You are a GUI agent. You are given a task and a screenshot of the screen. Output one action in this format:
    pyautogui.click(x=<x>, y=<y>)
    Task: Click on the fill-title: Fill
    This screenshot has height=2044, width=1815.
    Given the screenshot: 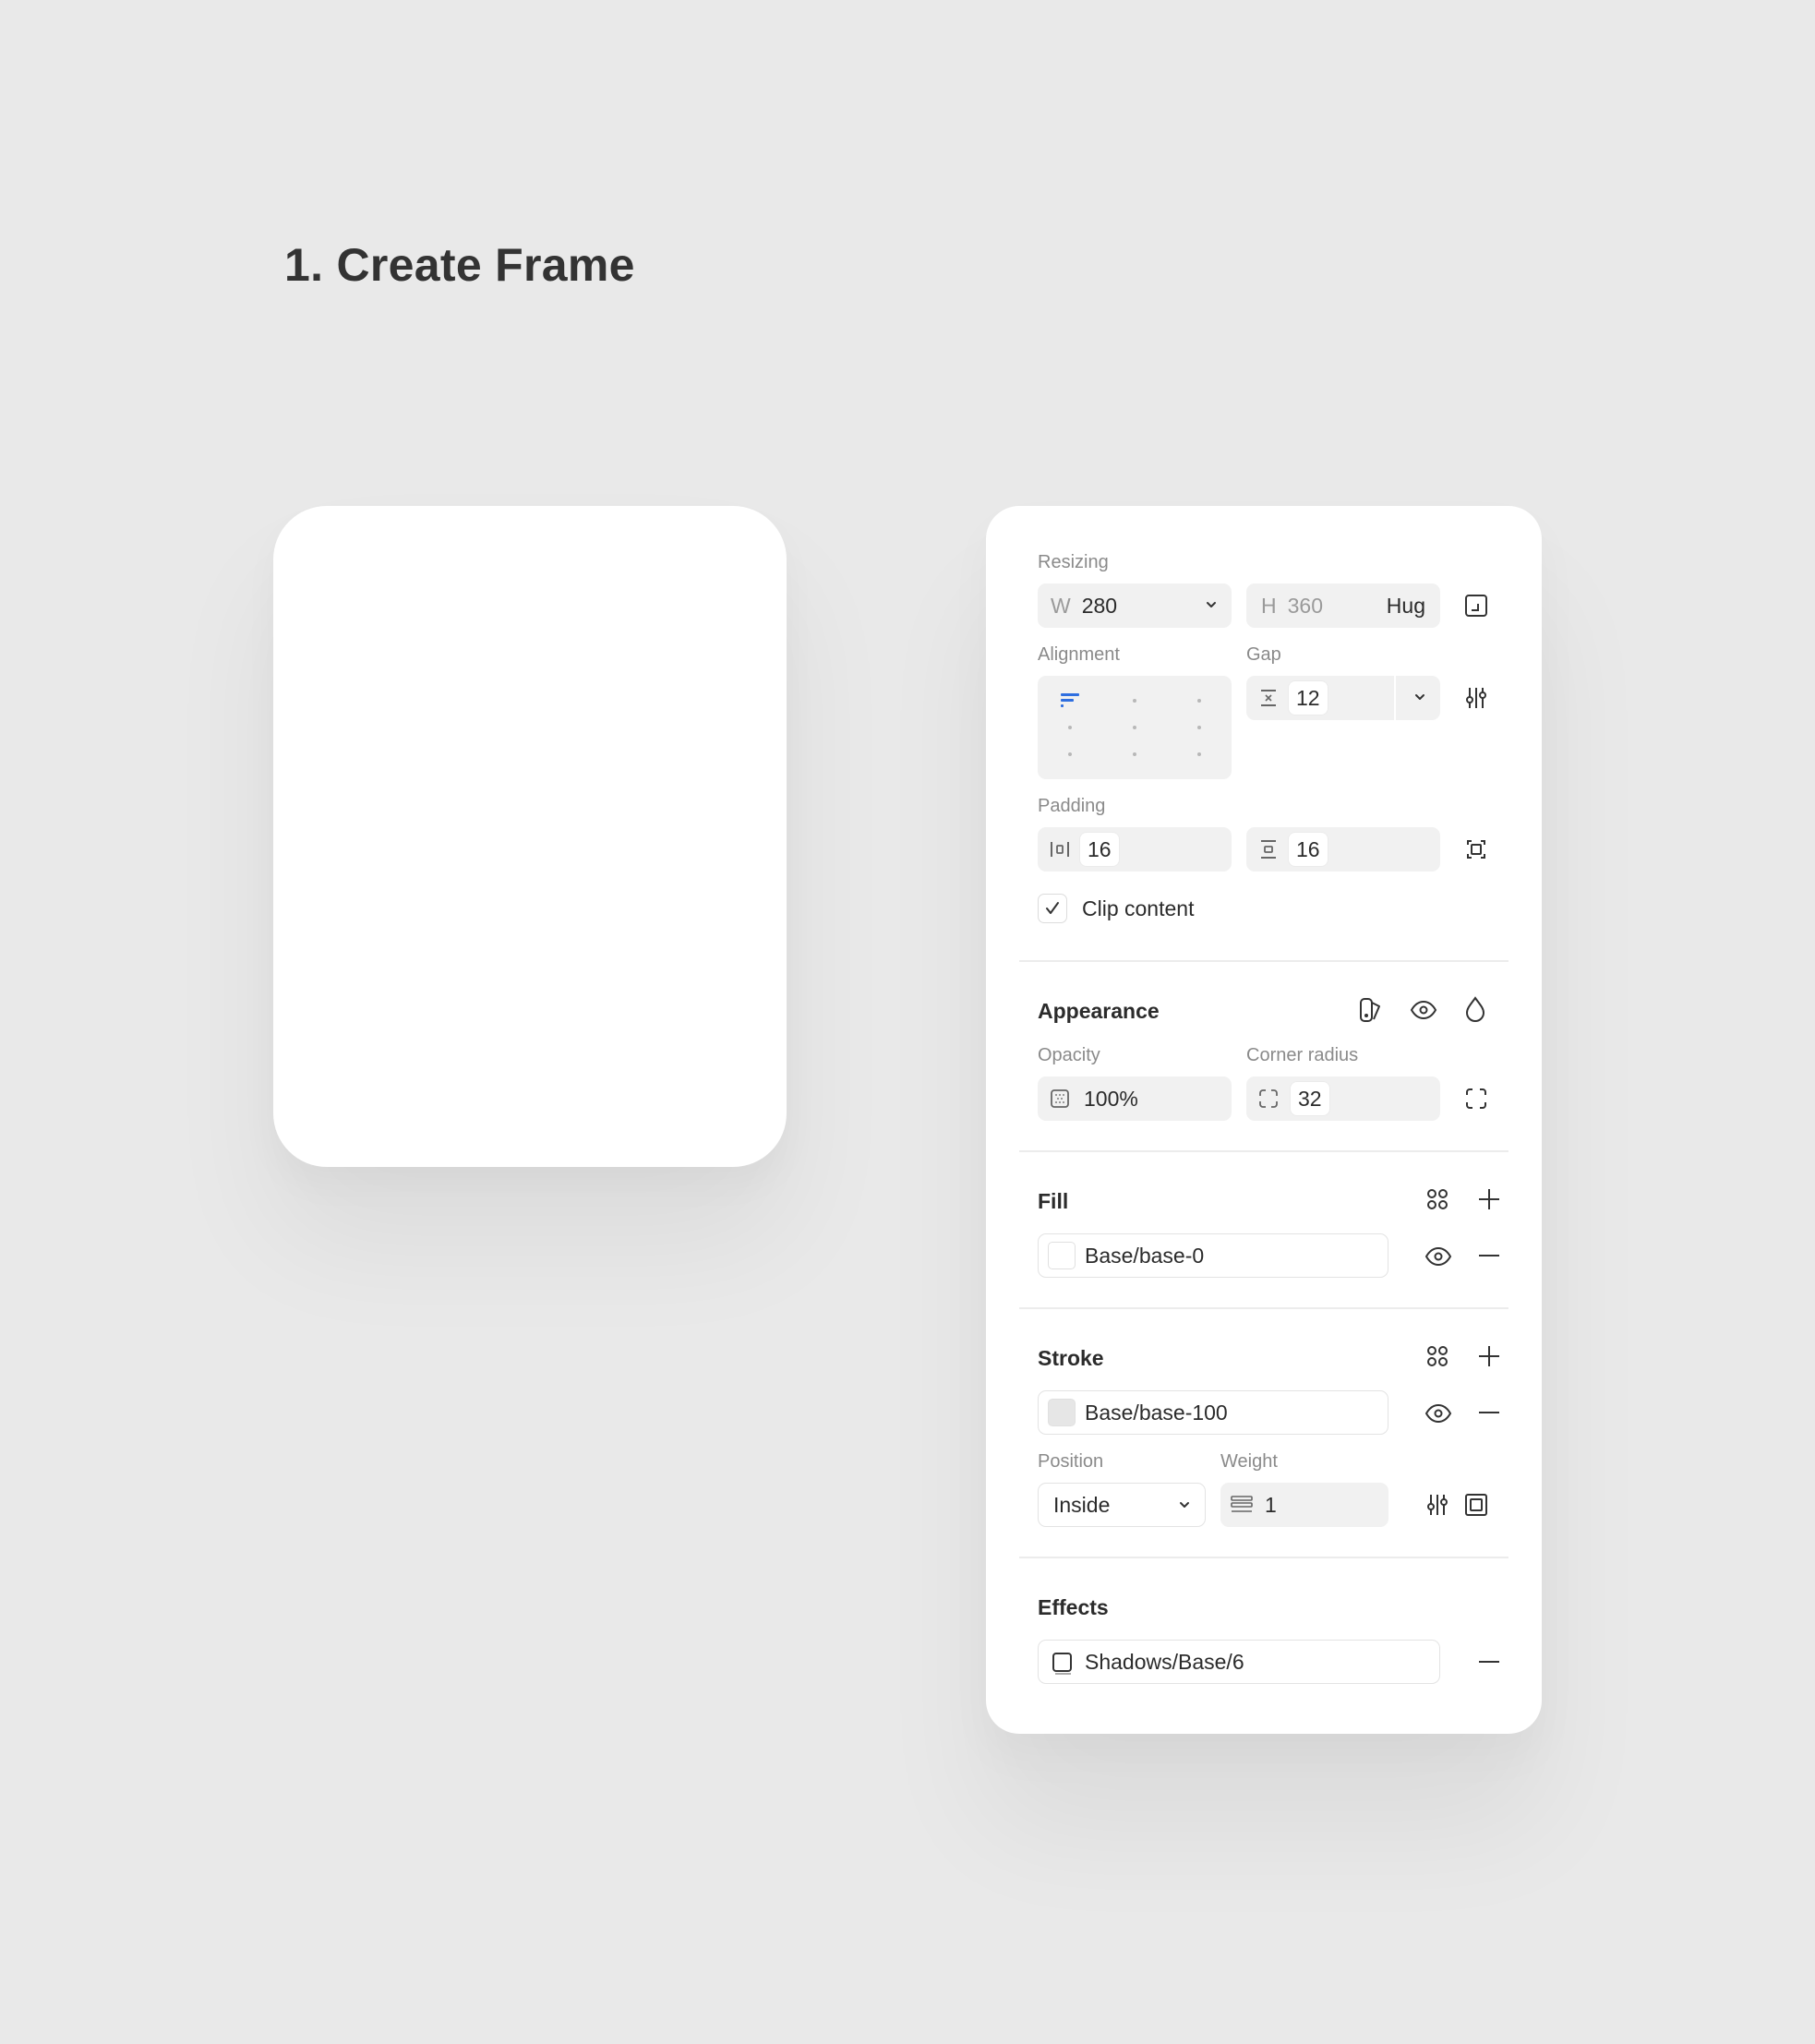 What is the action you would take?
    pyautogui.click(x=1053, y=1201)
    